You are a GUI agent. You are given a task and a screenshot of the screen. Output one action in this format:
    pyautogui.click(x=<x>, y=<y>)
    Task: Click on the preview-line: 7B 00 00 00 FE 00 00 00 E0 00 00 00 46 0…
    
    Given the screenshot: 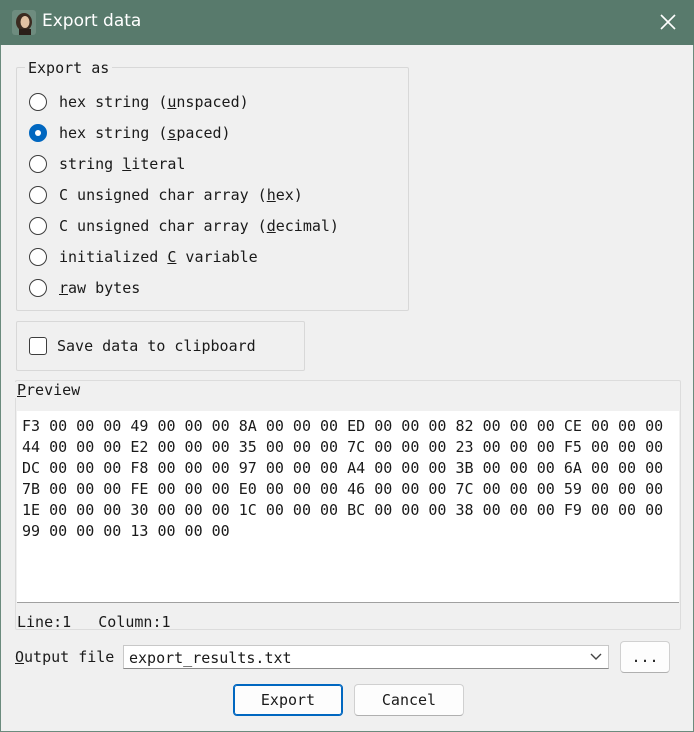 What is the action you would take?
    pyautogui.click(x=343, y=489)
    